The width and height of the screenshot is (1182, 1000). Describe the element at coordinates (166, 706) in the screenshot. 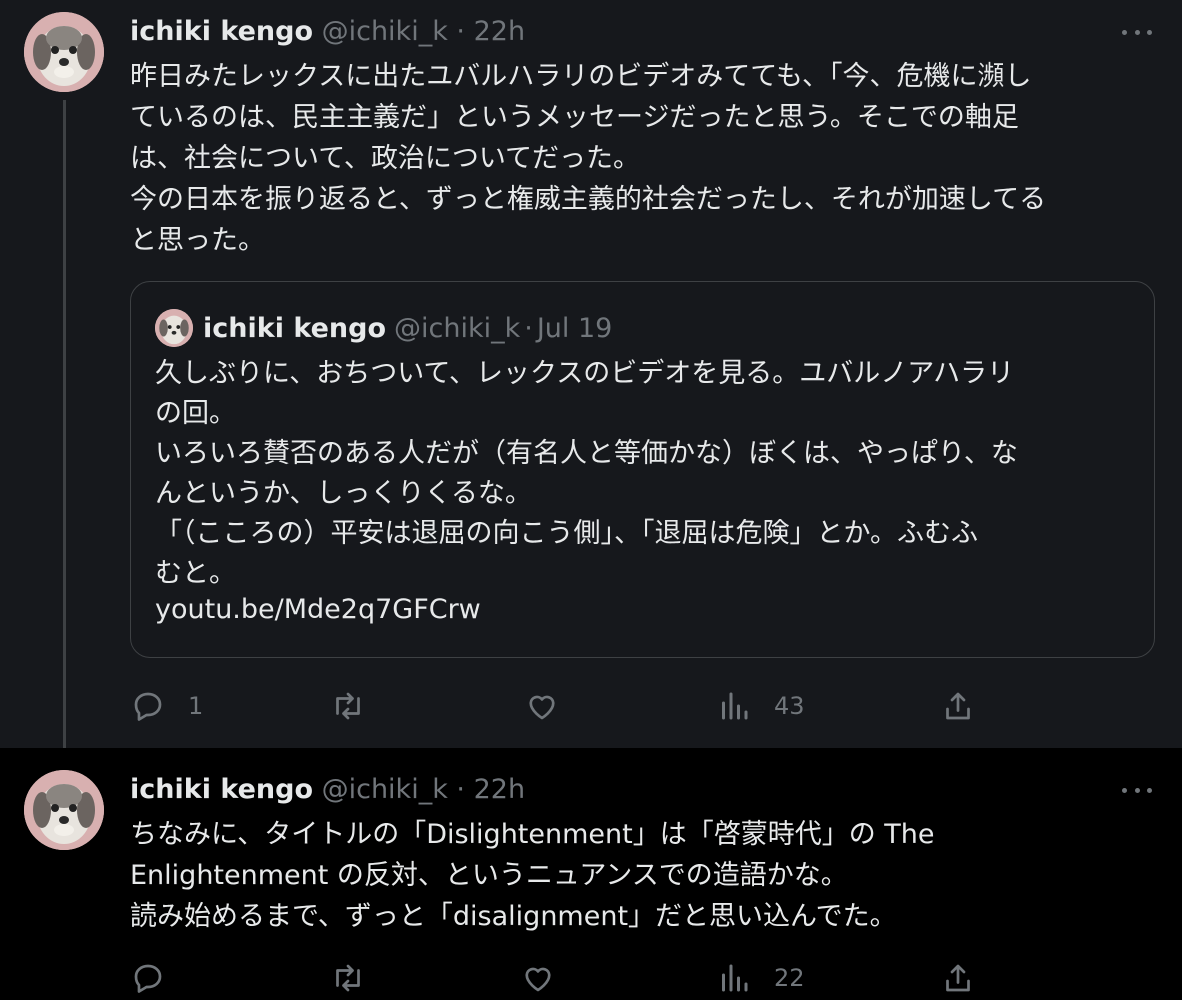

I see `reply-button: 1` at that location.